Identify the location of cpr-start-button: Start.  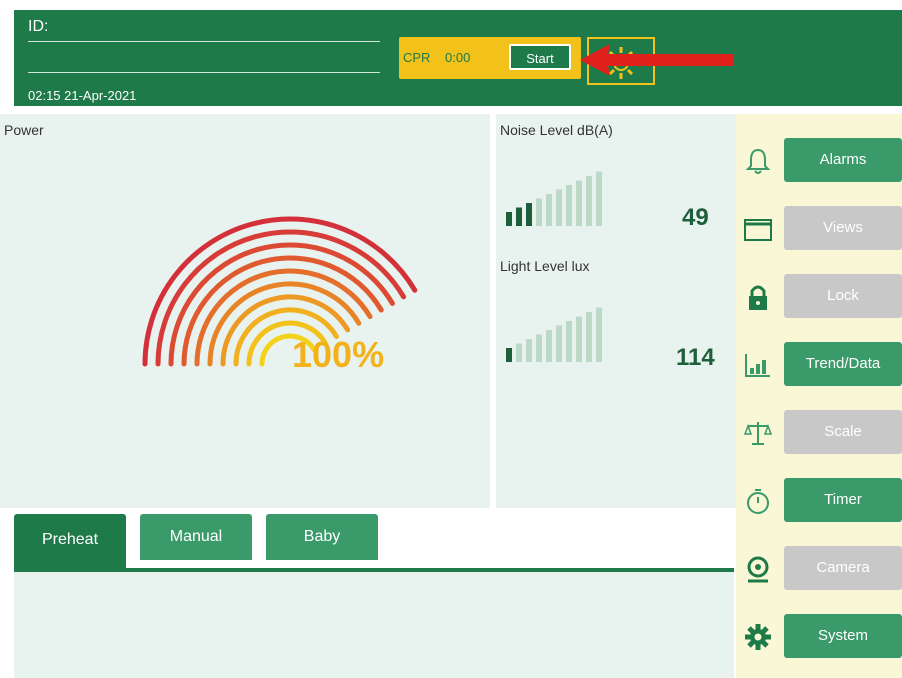
(540, 57).